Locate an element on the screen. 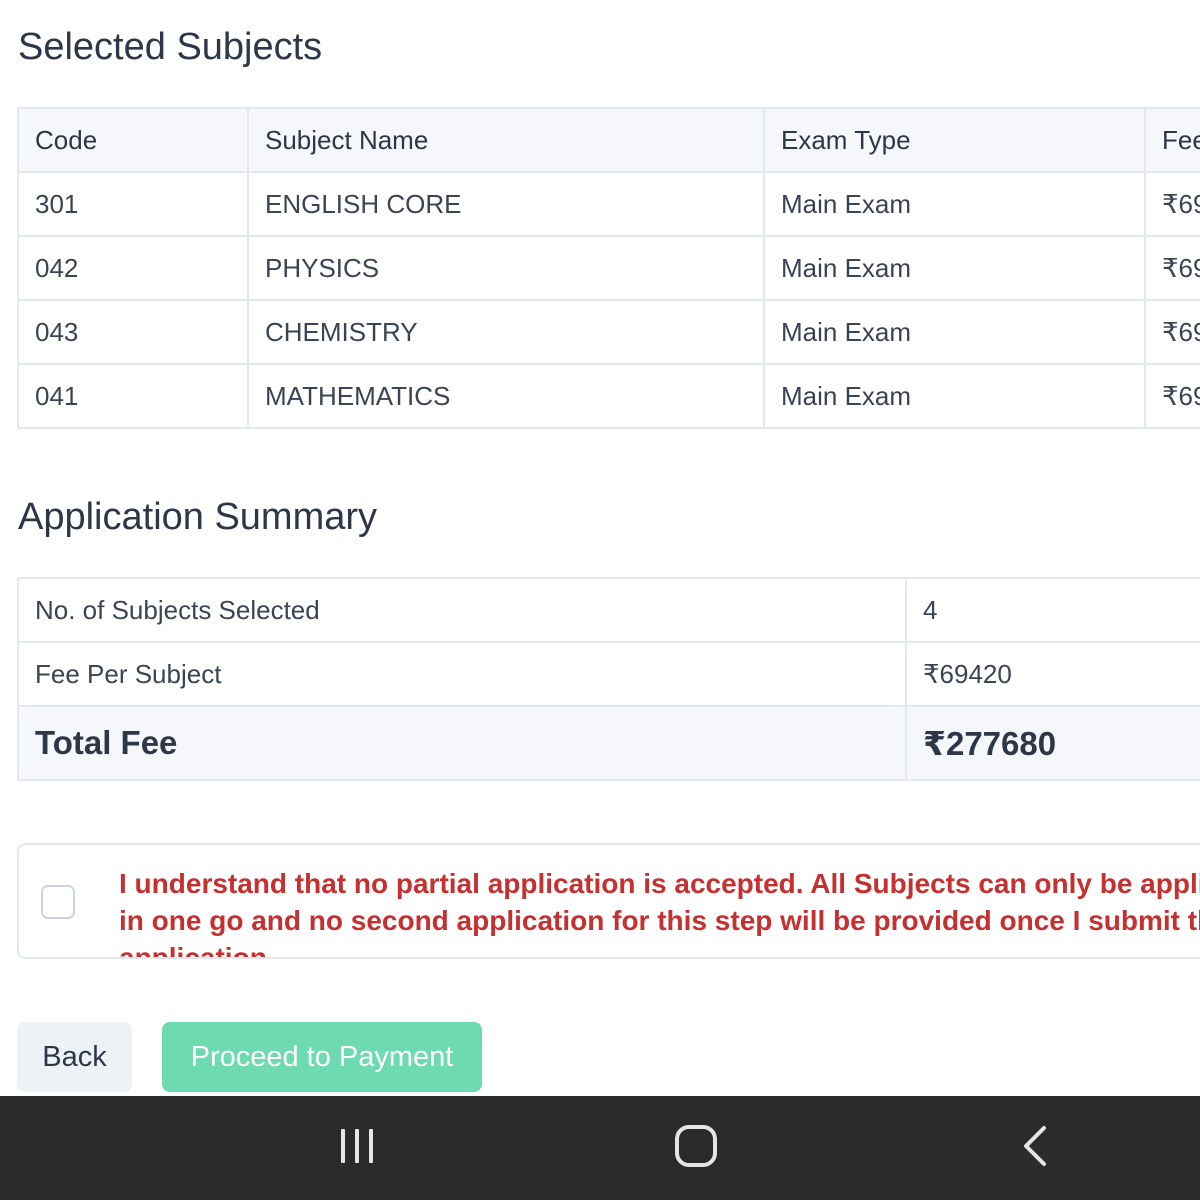  back-button: Back is located at coordinates (74, 1057).